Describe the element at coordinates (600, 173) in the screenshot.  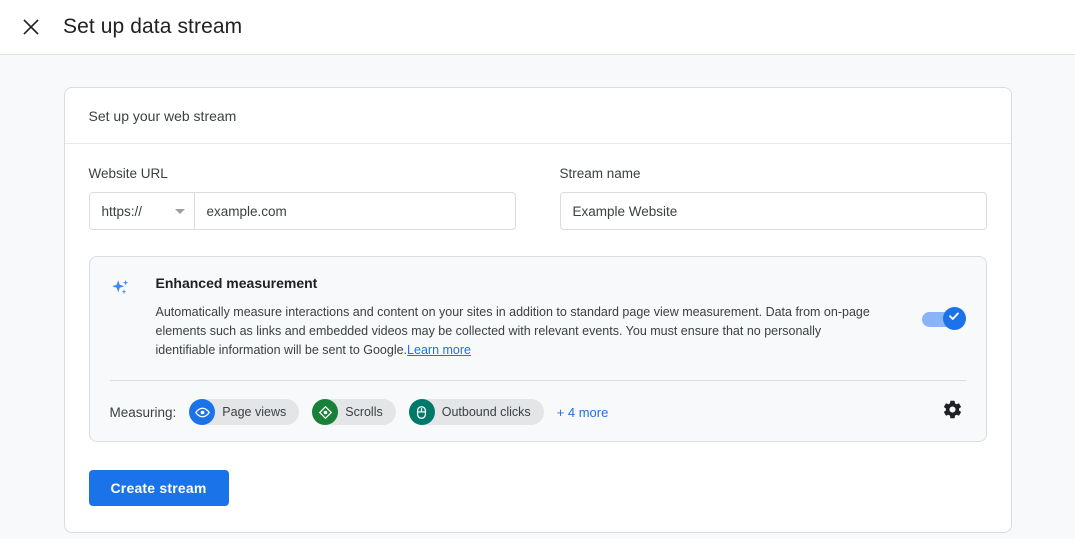
I see `stream-name-label: Stream name` at that location.